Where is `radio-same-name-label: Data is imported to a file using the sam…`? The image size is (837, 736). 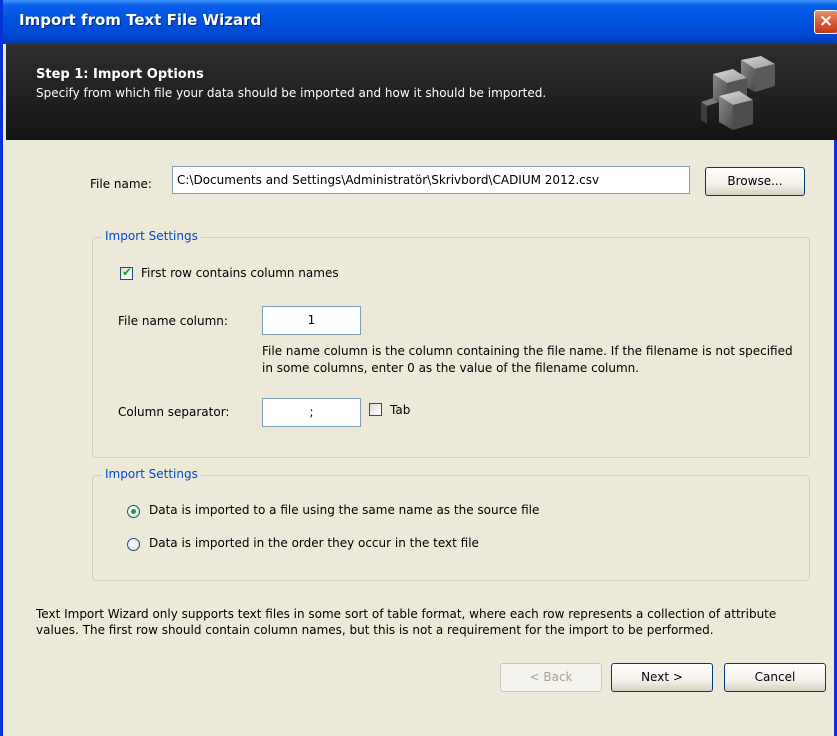
radio-same-name-label: Data is imported to a file using the sam… is located at coordinates (344, 510).